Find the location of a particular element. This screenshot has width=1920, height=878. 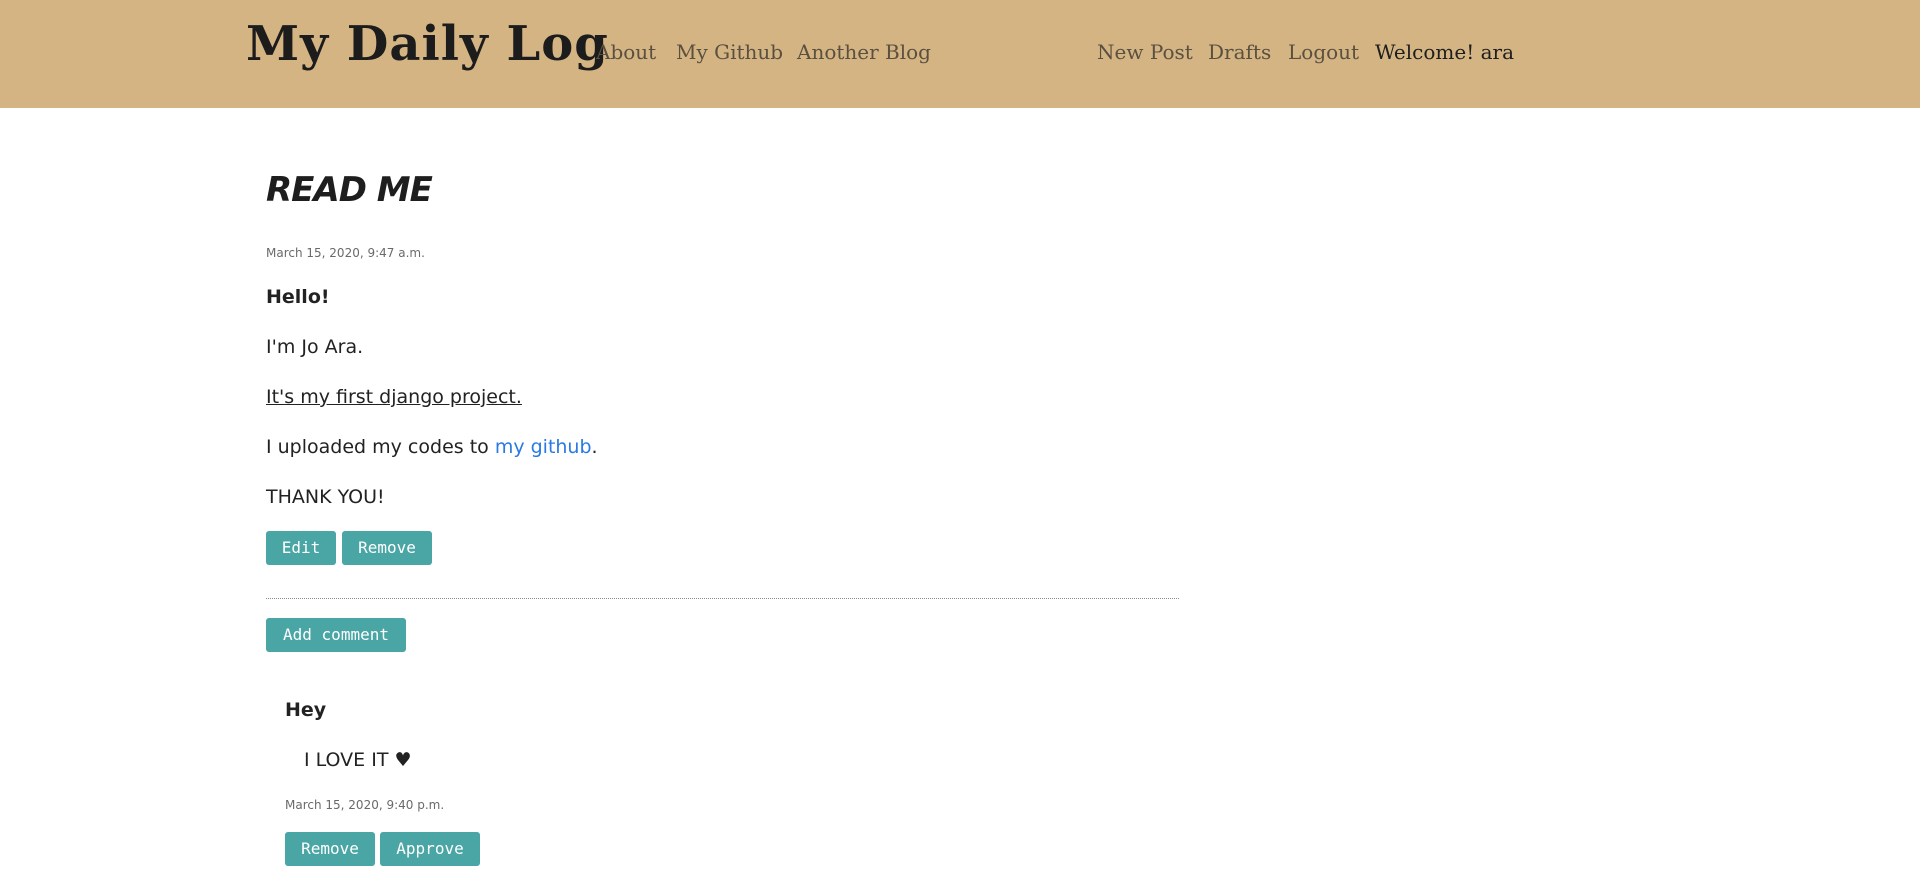

edit-post-button: Edit is located at coordinates (301, 548).